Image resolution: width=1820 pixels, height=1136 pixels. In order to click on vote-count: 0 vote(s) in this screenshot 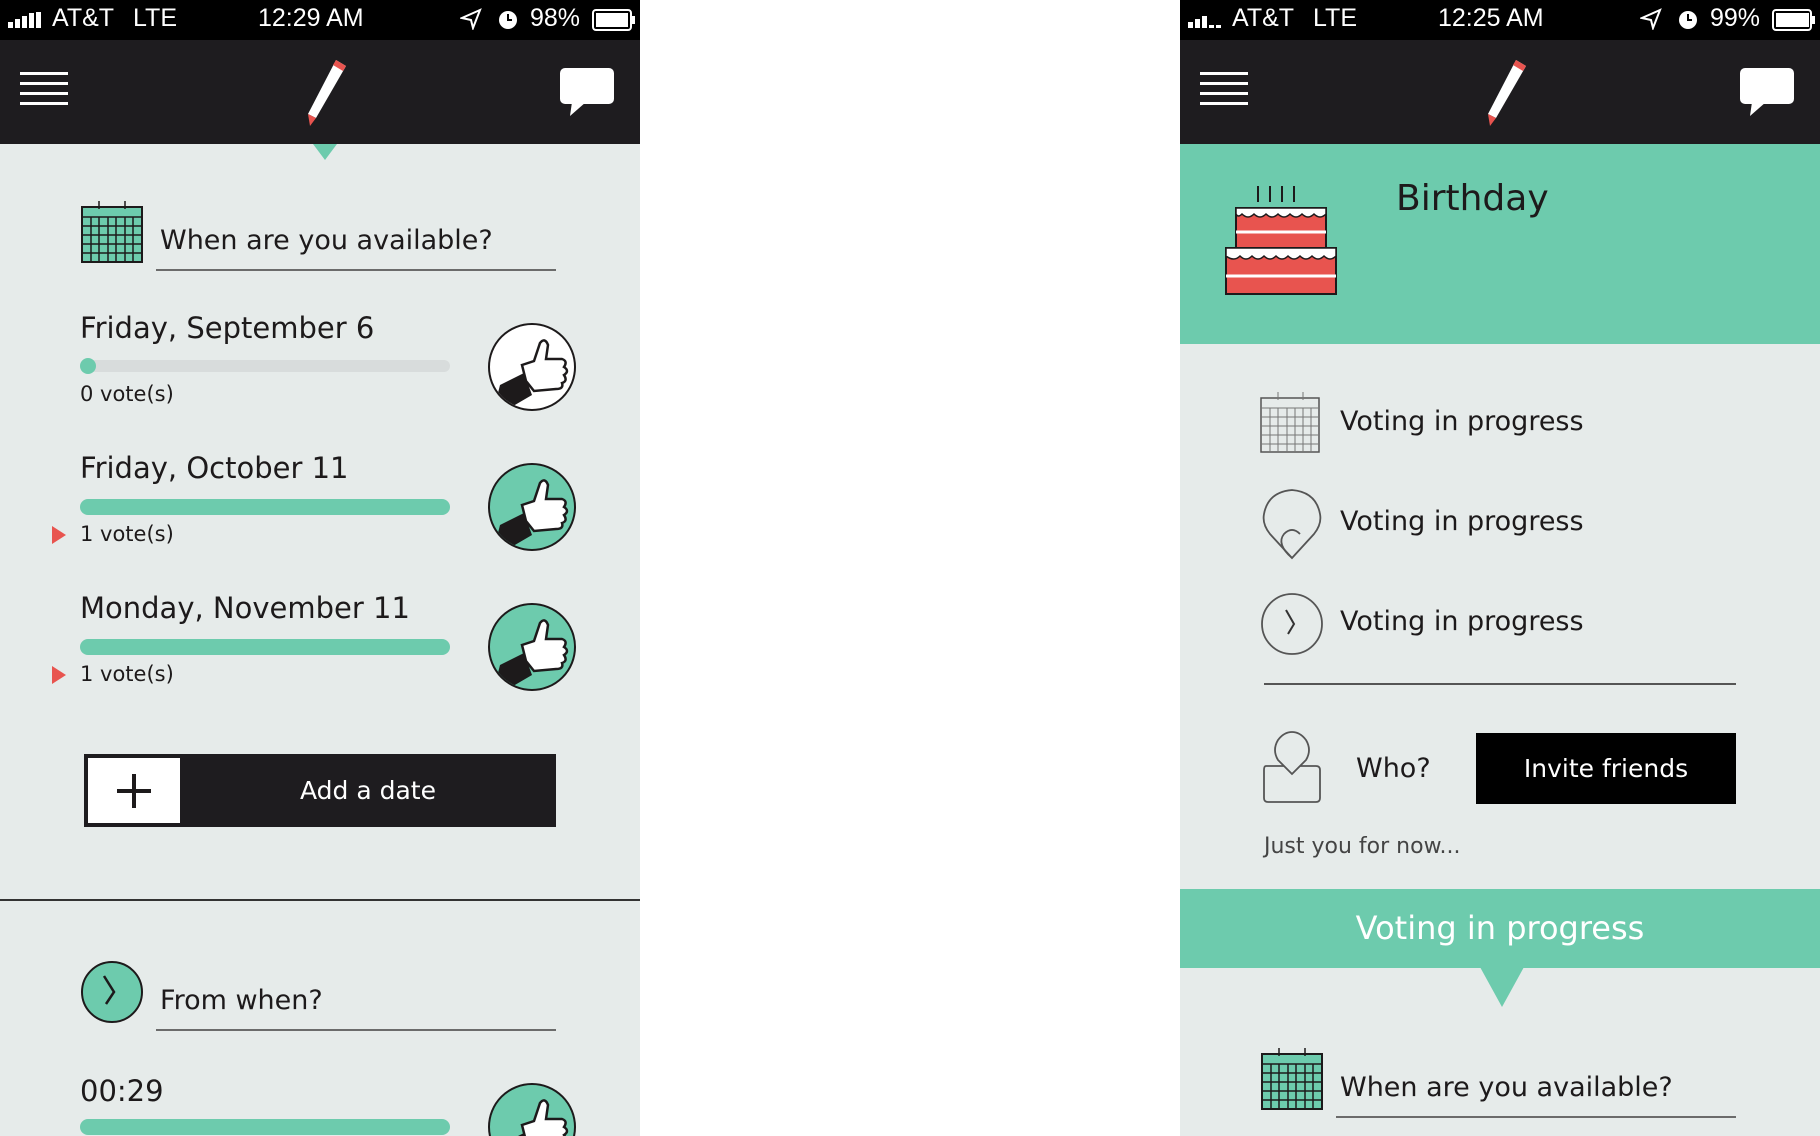, I will do `click(127, 394)`.